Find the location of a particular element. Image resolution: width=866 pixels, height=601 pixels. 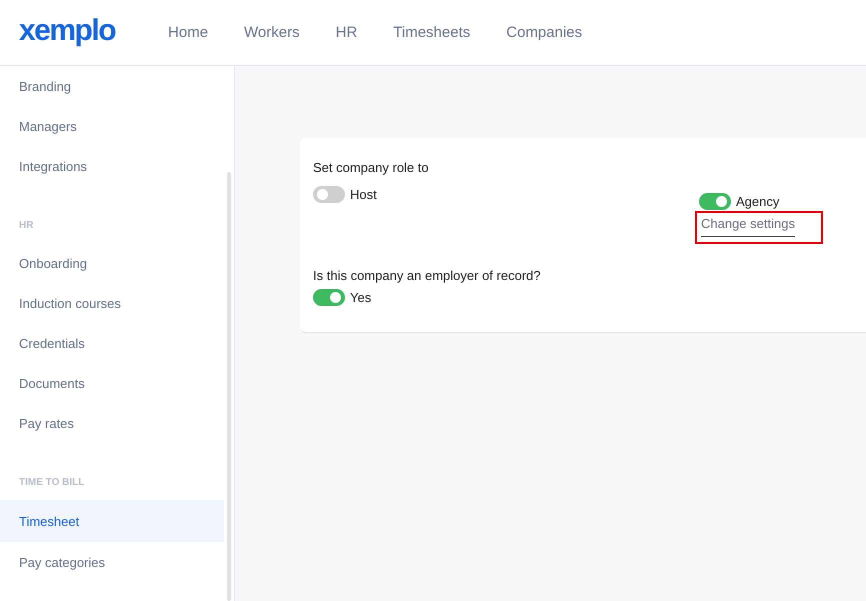

logo: xemplo is located at coordinates (67, 33).